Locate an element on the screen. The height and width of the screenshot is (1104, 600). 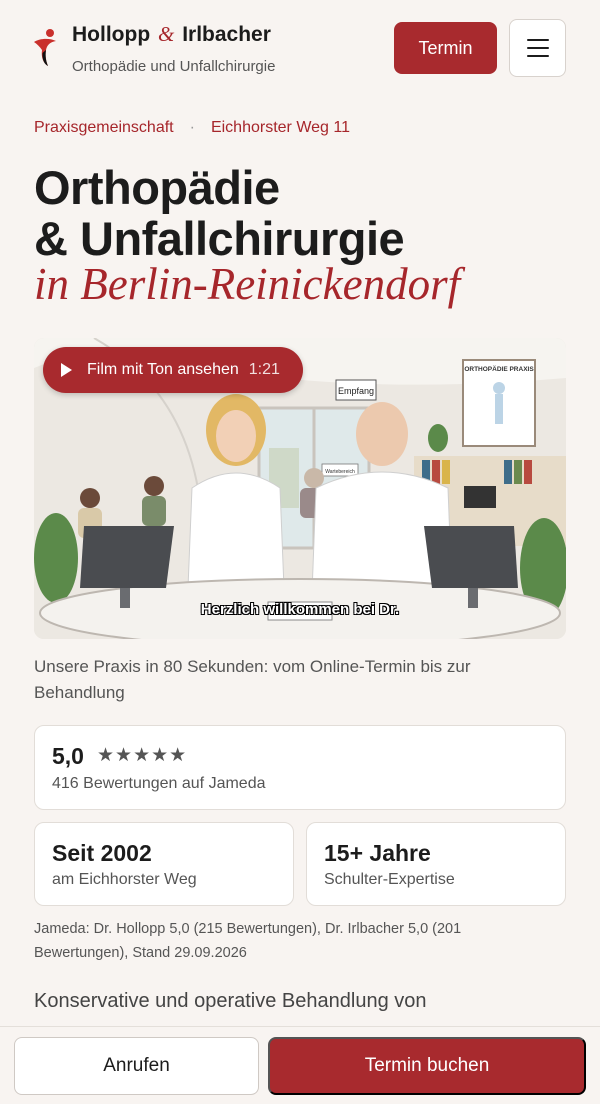
termin-button: Termin is located at coordinates (445, 48).